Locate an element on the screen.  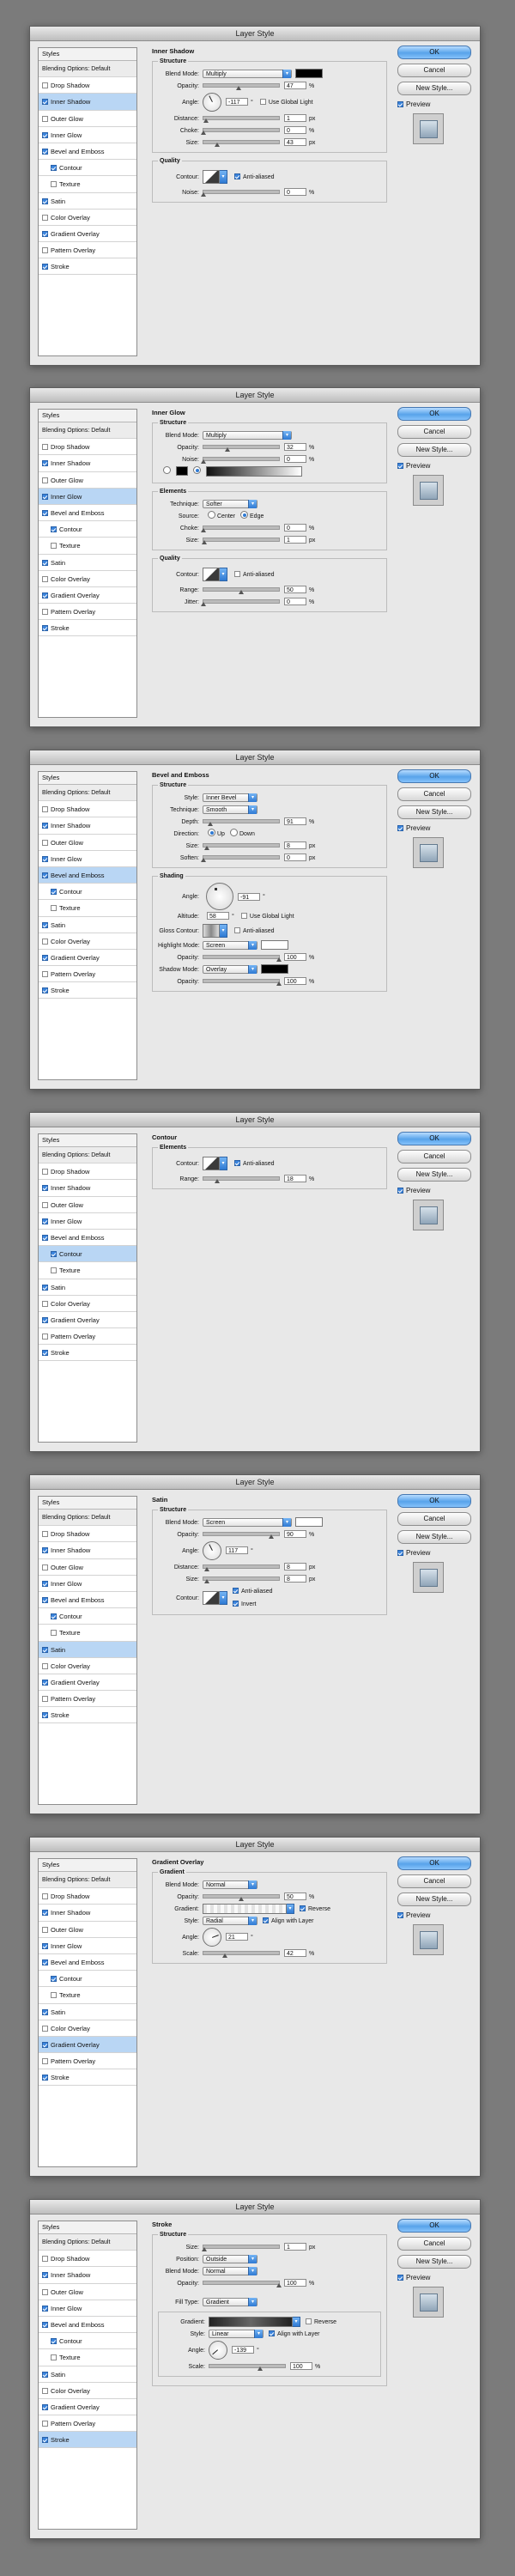
position-select: Outside ▾ is located at coordinates (230, 2258).